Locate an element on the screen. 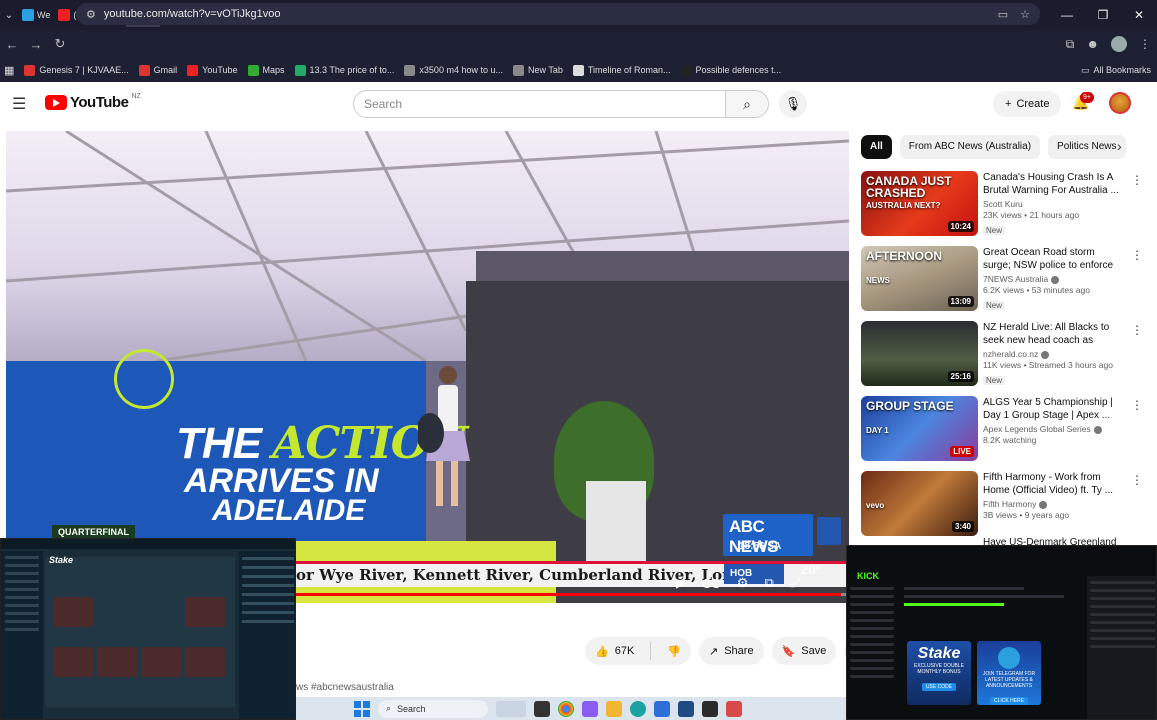 This screenshot has width=1157, height=720. video-thumbnail: GROUP STAGE DAY 1 LIVE is located at coordinates (919, 428).